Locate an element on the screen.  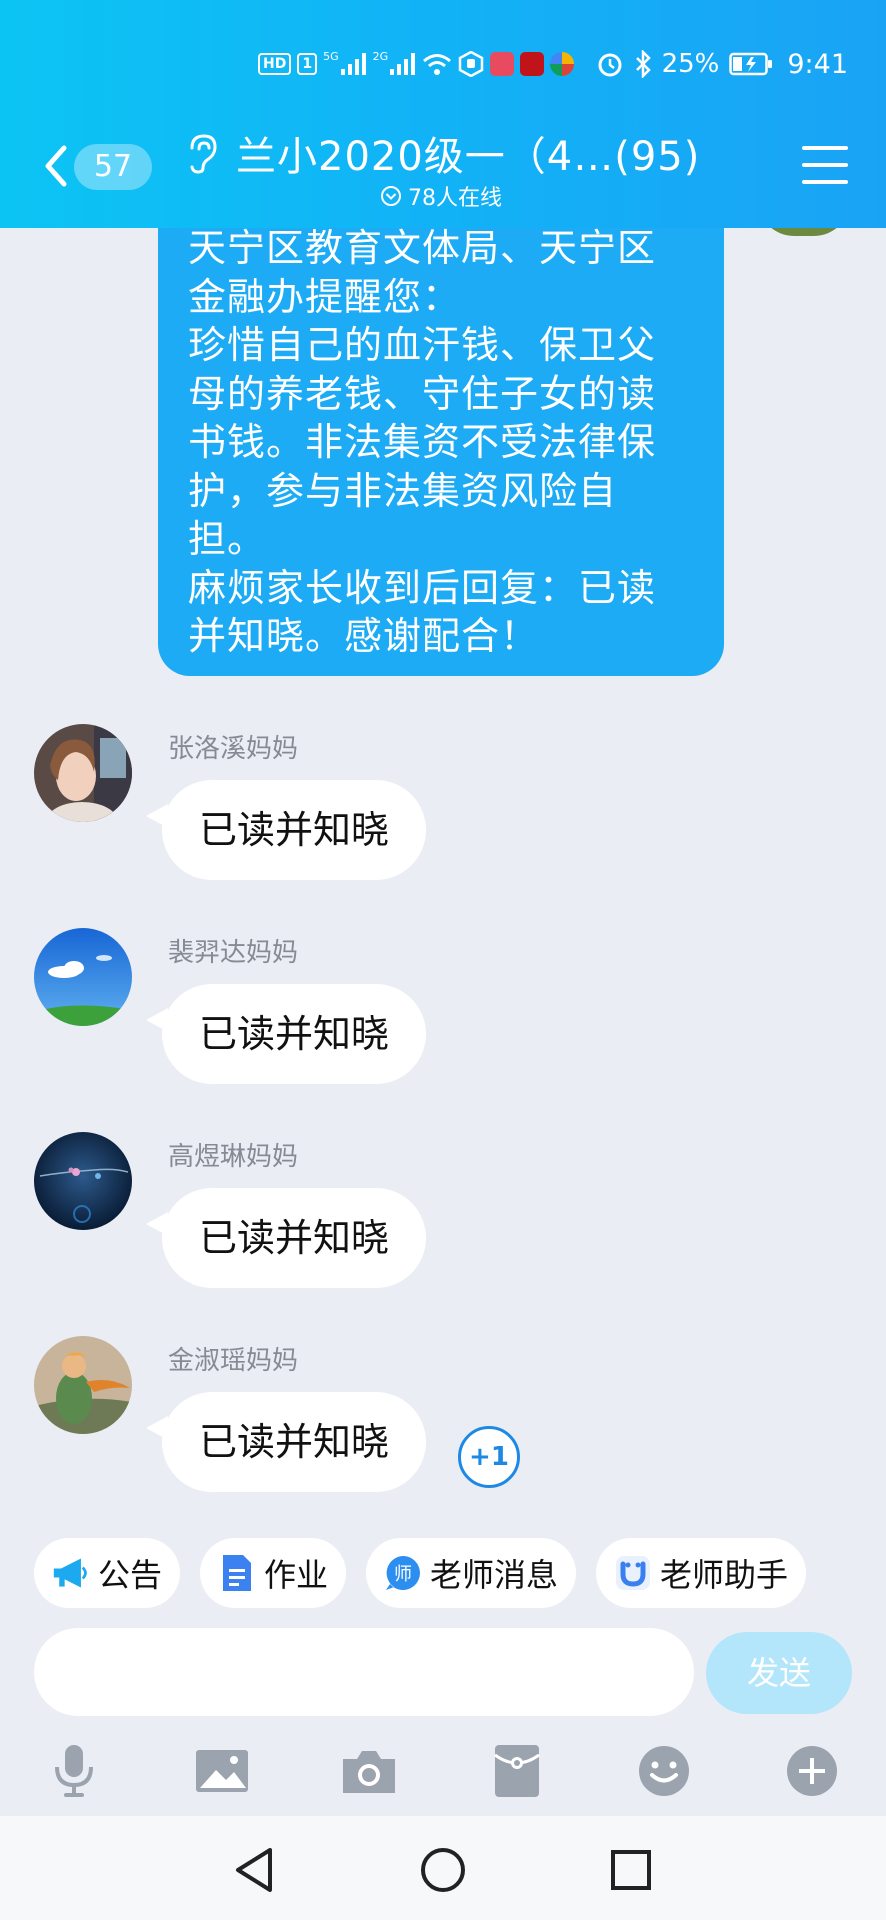
plus-icon is located at coordinates (812, 1771).